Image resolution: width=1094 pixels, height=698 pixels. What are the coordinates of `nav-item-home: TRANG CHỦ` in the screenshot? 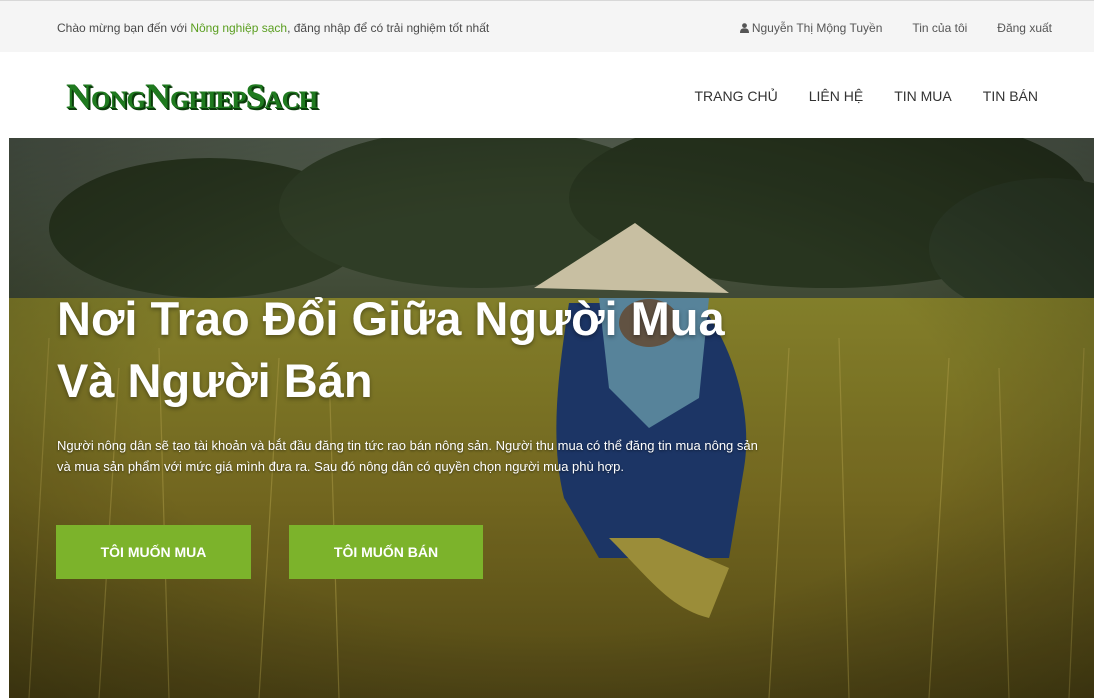 It's located at (736, 96).